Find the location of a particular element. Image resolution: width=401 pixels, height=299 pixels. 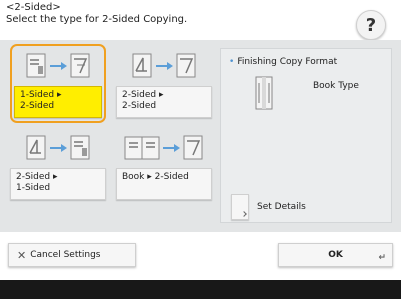

two-to-two-sided-icon is located at coordinates (164, 66).